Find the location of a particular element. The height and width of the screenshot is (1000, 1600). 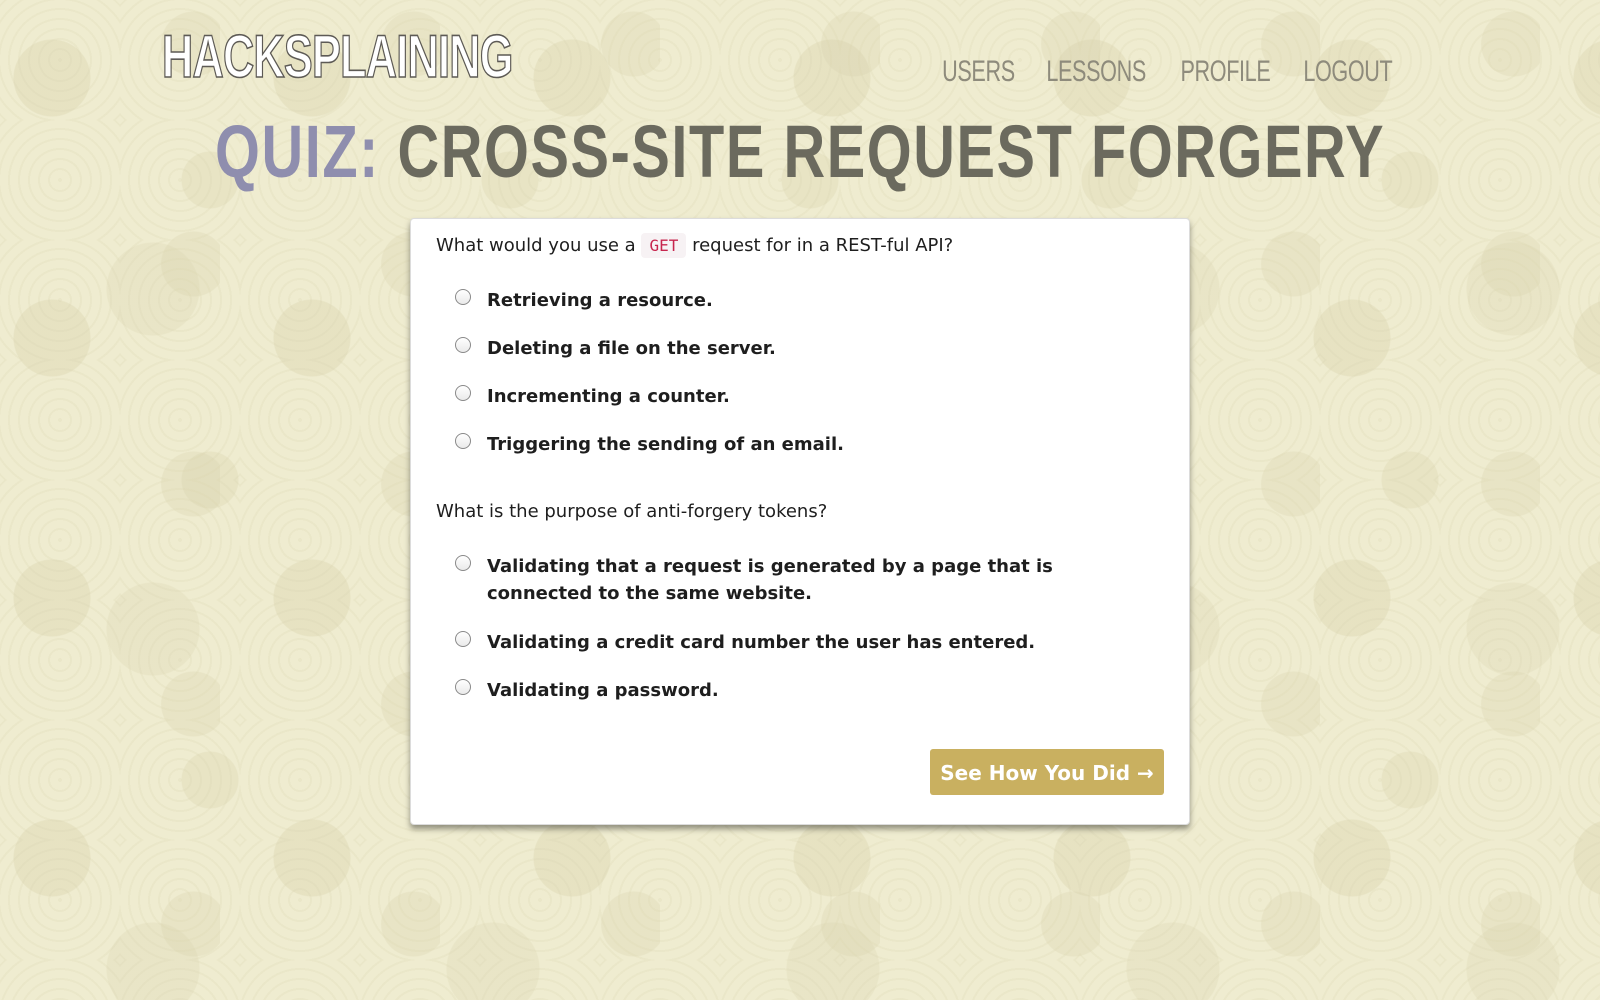

site-logo: HACKSPLAINING is located at coordinates (337, 57).